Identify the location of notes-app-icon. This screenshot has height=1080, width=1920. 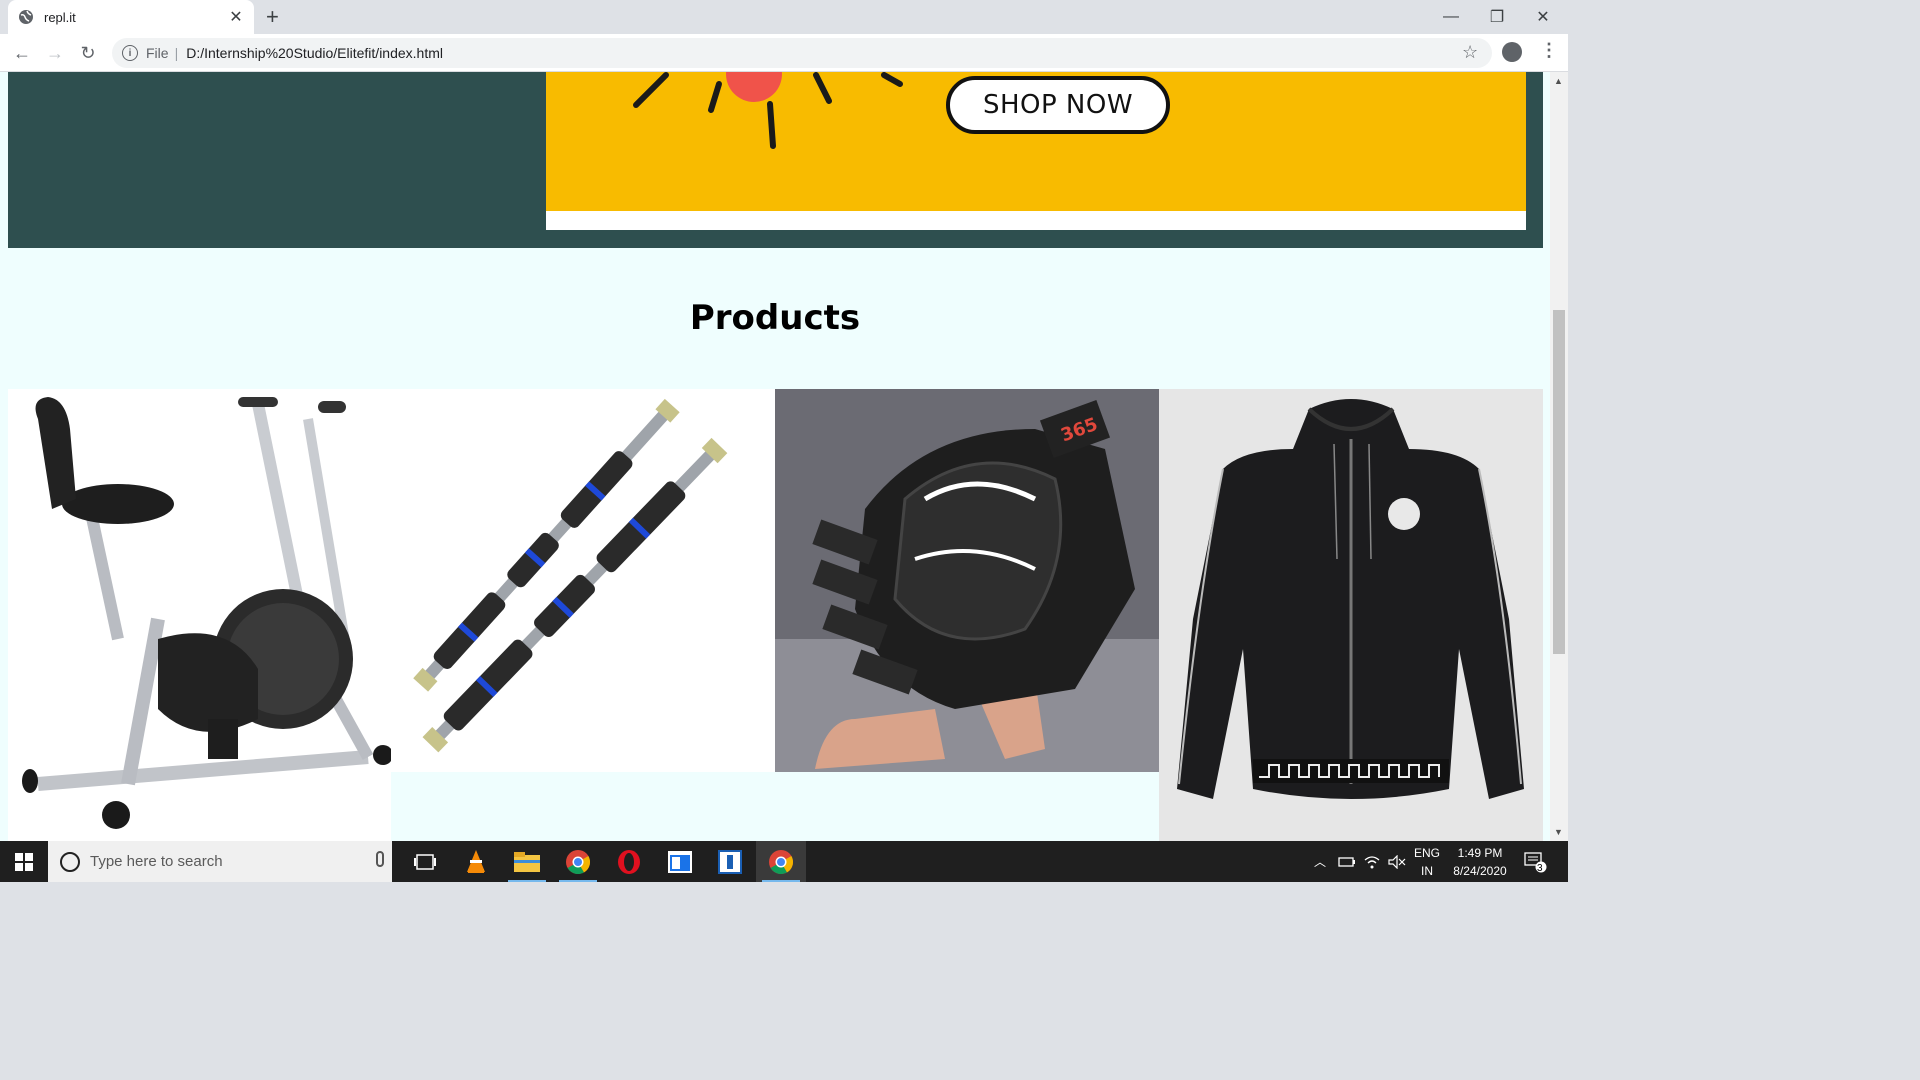
(680, 861).